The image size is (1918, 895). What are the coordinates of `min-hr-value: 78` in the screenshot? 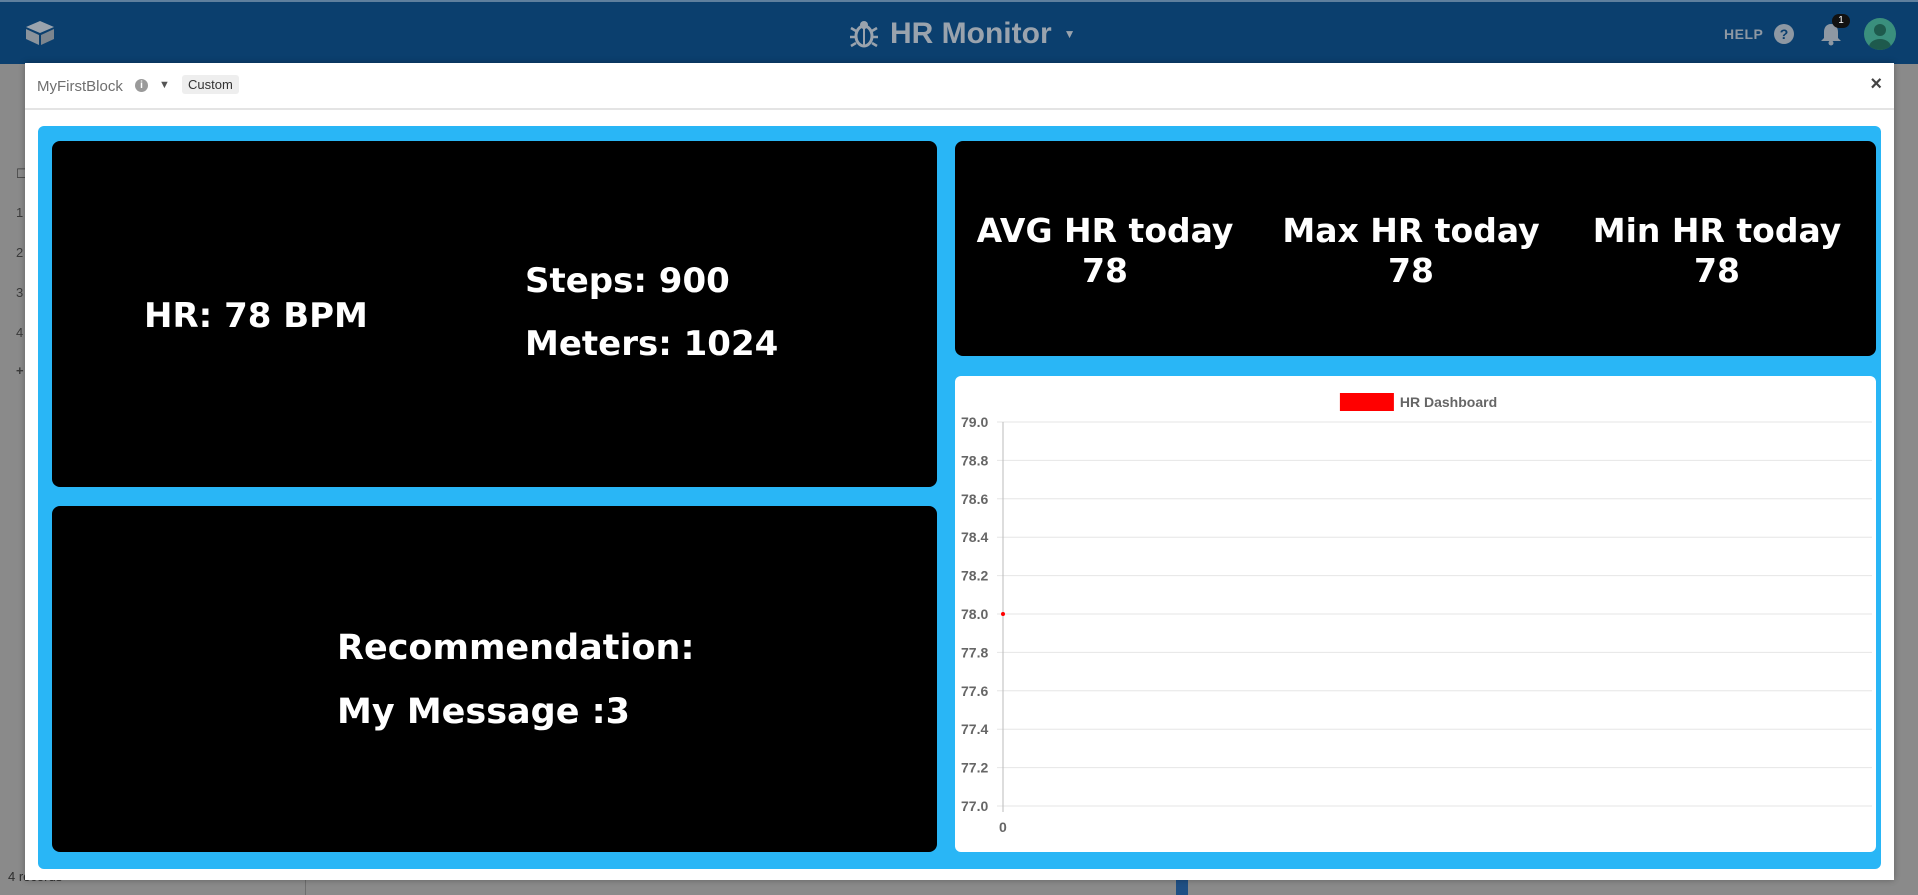 It's located at (1717, 270).